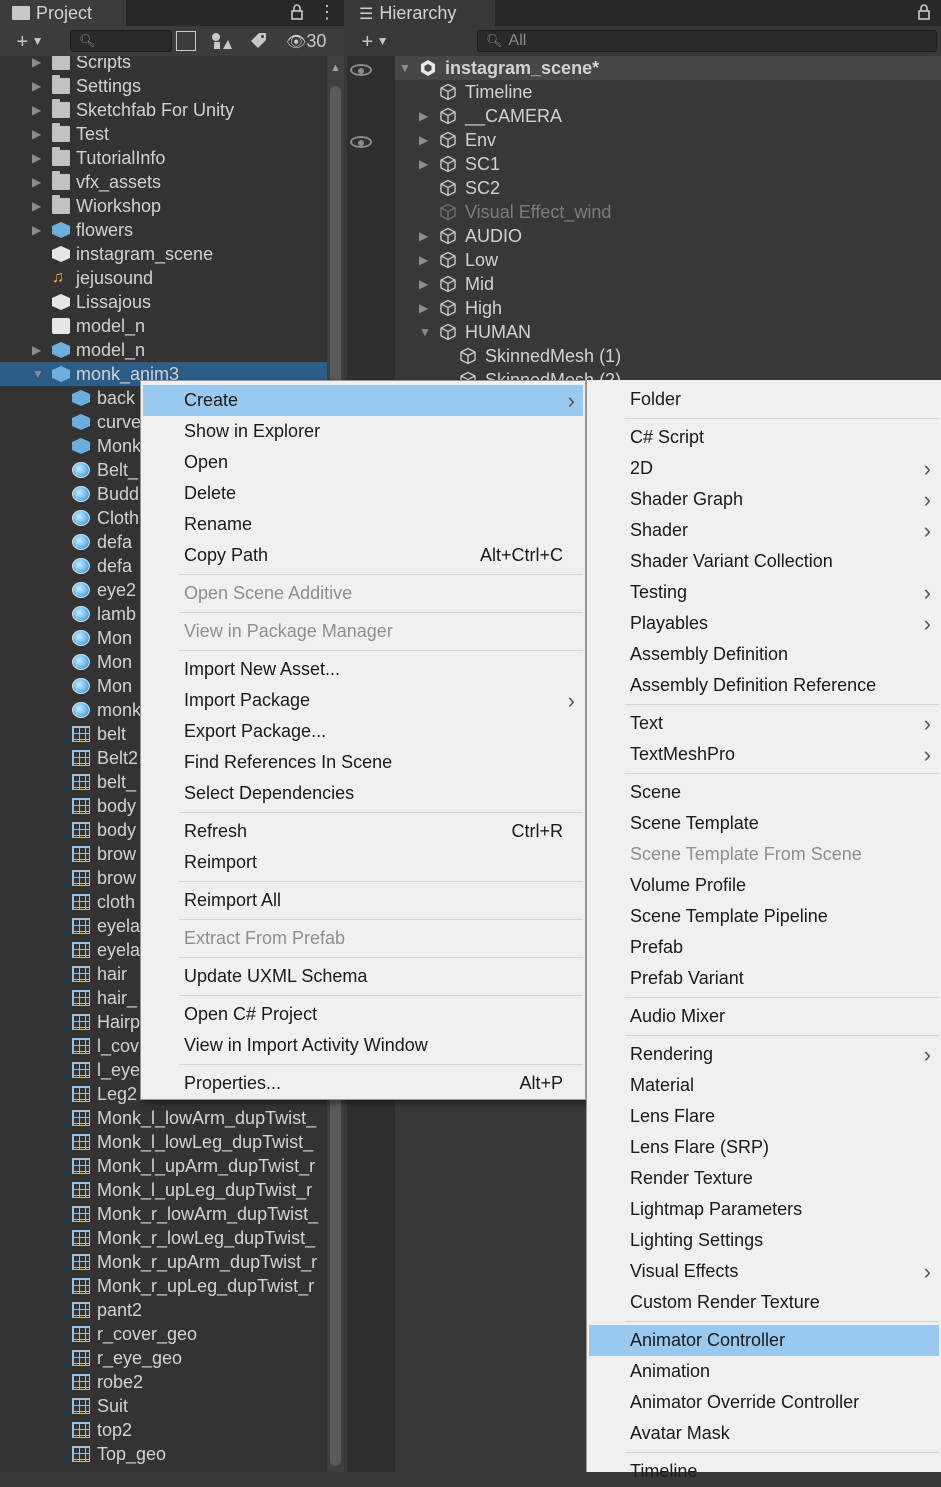  What do you see at coordinates (363, 762) in the screenshot?
I see `menu-item: Find References In Scene` at bounding box center [363, 762].